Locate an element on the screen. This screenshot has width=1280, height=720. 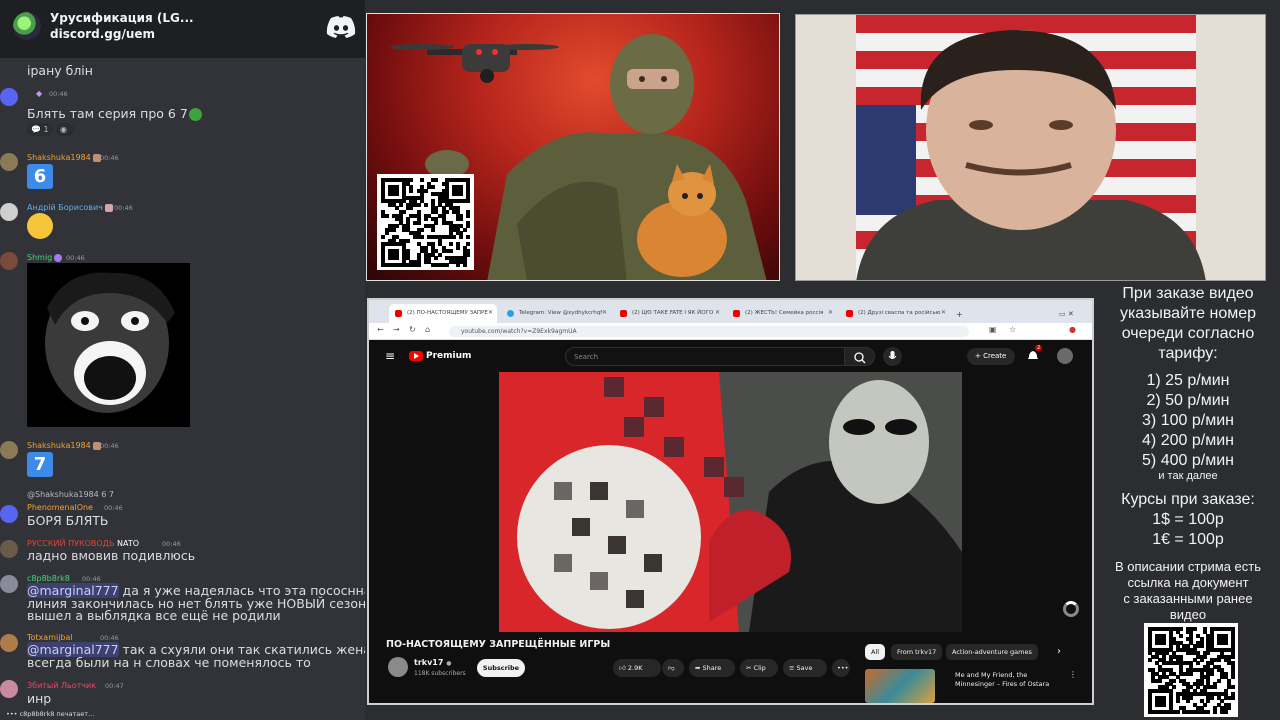
rate-3: 3) 100 р/мин is located at coordinates (1188, 420).